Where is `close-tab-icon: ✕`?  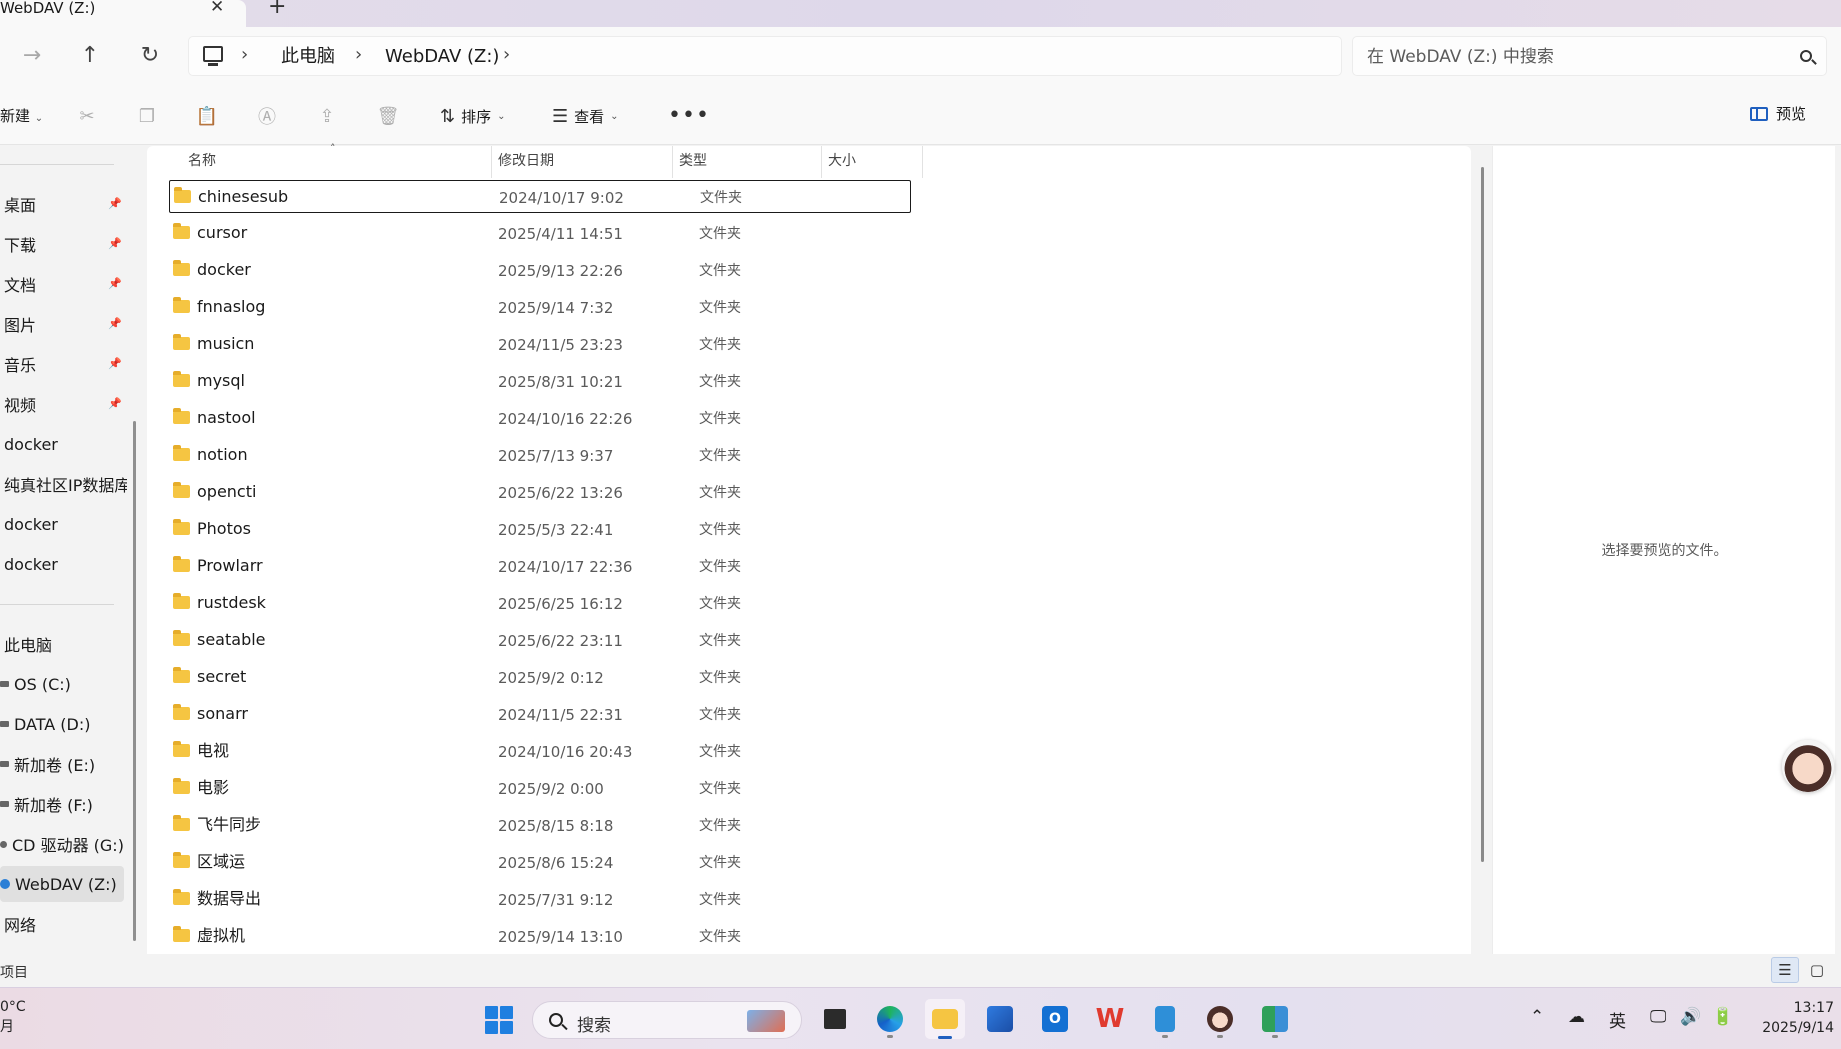
close-tab-icon: ✕ is located at coordinates (217, 8).